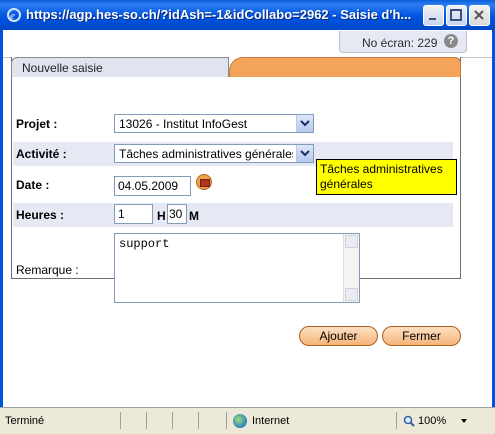  Describe the element at coordinates (432, 19) in the screenshot. I see `minimize-icon` at that location.